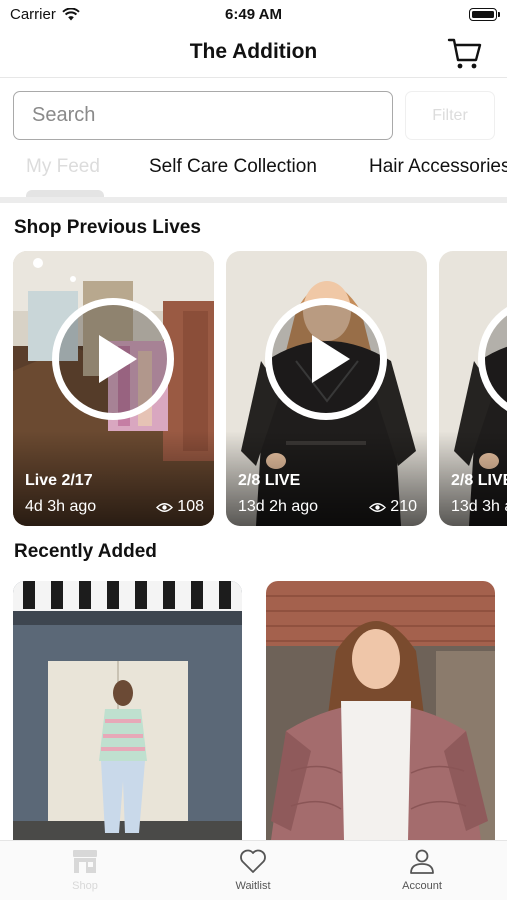 The height and width of the screenshot is (900, 507). What do you see at coordinates (253, 200) in the screenshot?
I see `tabs-divider` at bounding box center [253, 200].